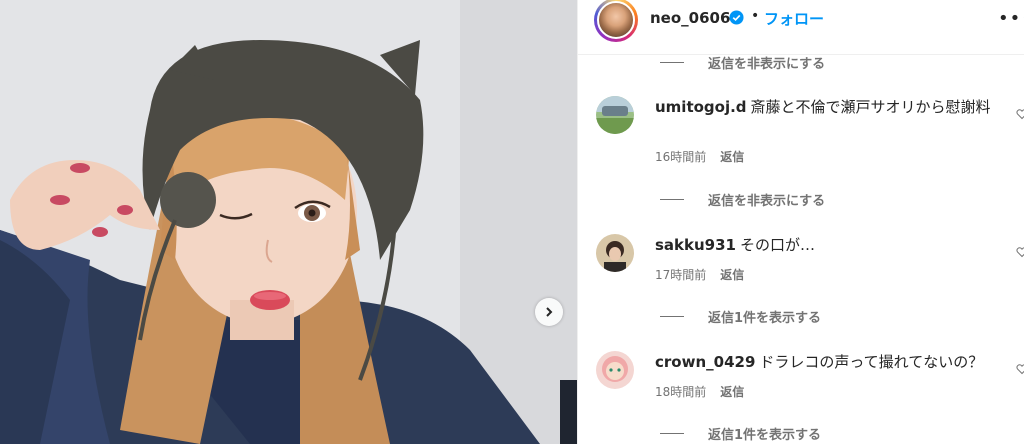  Describe the element at coordinates (690, 18) in the screenshot. I see `author-username: neo_0606` at that location.